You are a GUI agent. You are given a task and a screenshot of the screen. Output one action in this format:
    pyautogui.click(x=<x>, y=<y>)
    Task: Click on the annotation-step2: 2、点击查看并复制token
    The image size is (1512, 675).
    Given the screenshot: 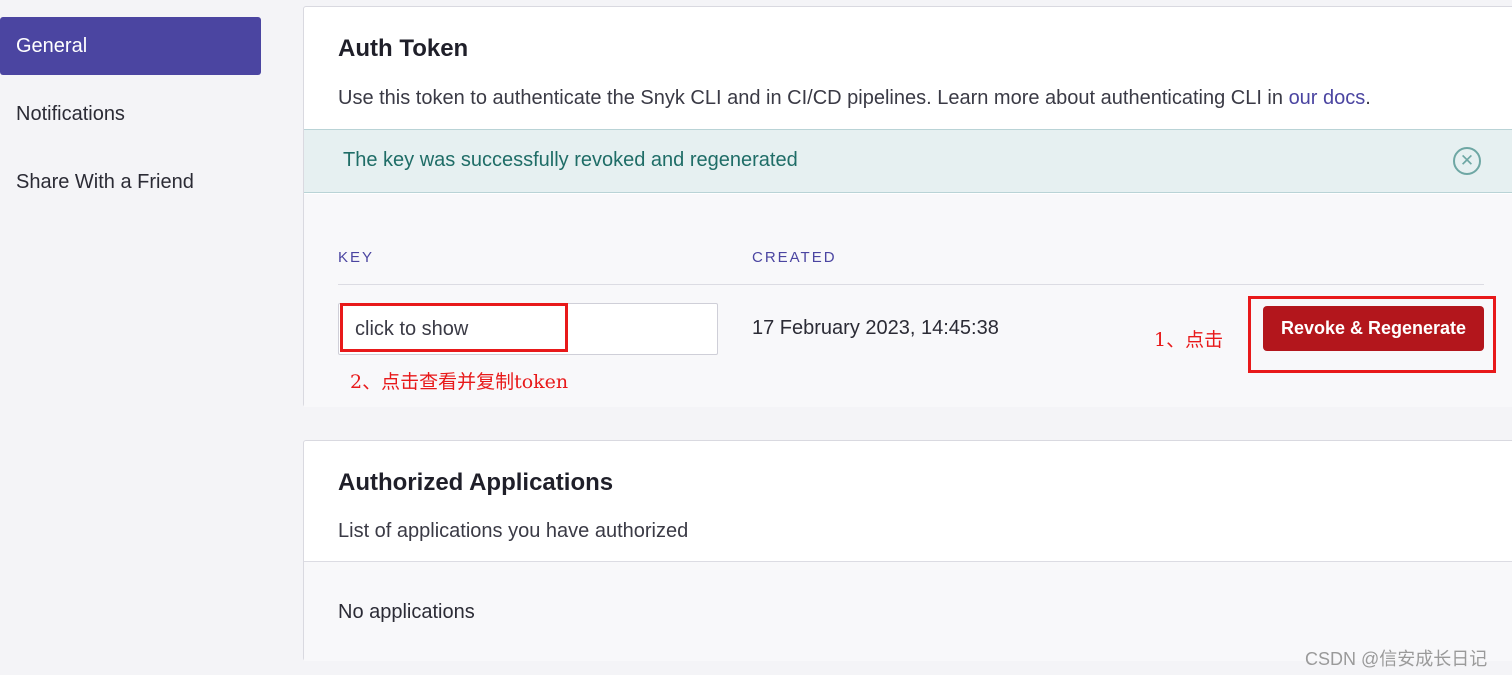 What is the action you would take?
    pyautogui.click(x=459, y=382)
    